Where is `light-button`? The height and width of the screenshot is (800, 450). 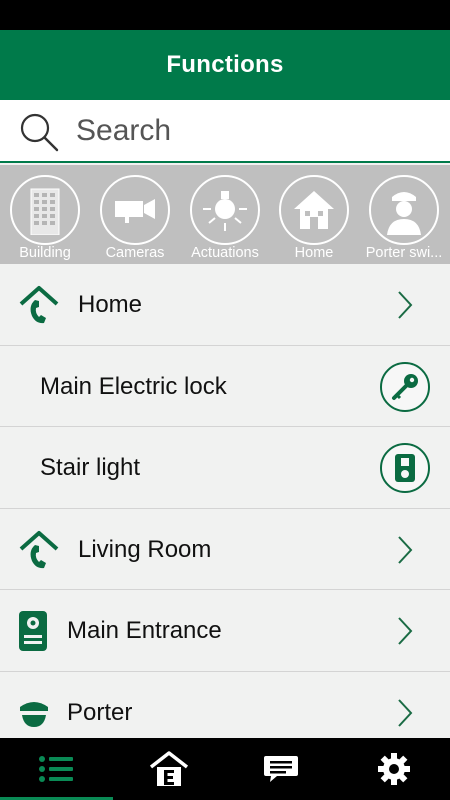 light-button is located at coordinates (405, 468).